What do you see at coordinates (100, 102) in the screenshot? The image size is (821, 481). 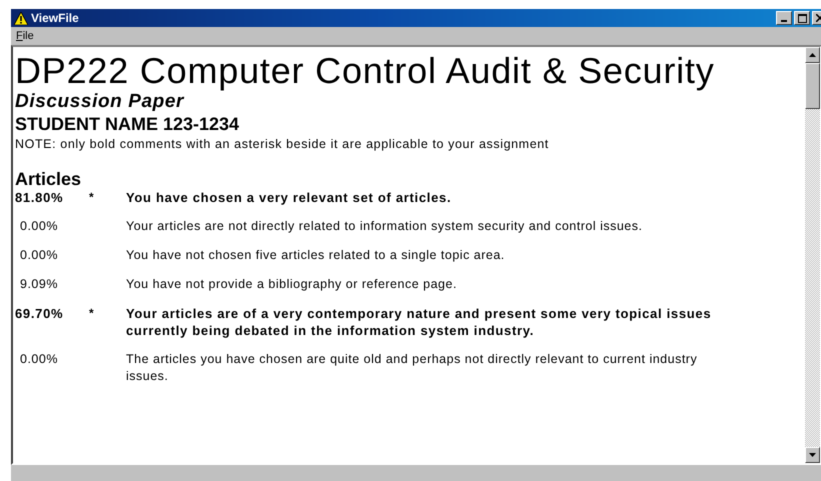 I see `subtitle: Discussion Paper` at bounding box center [100, 102].